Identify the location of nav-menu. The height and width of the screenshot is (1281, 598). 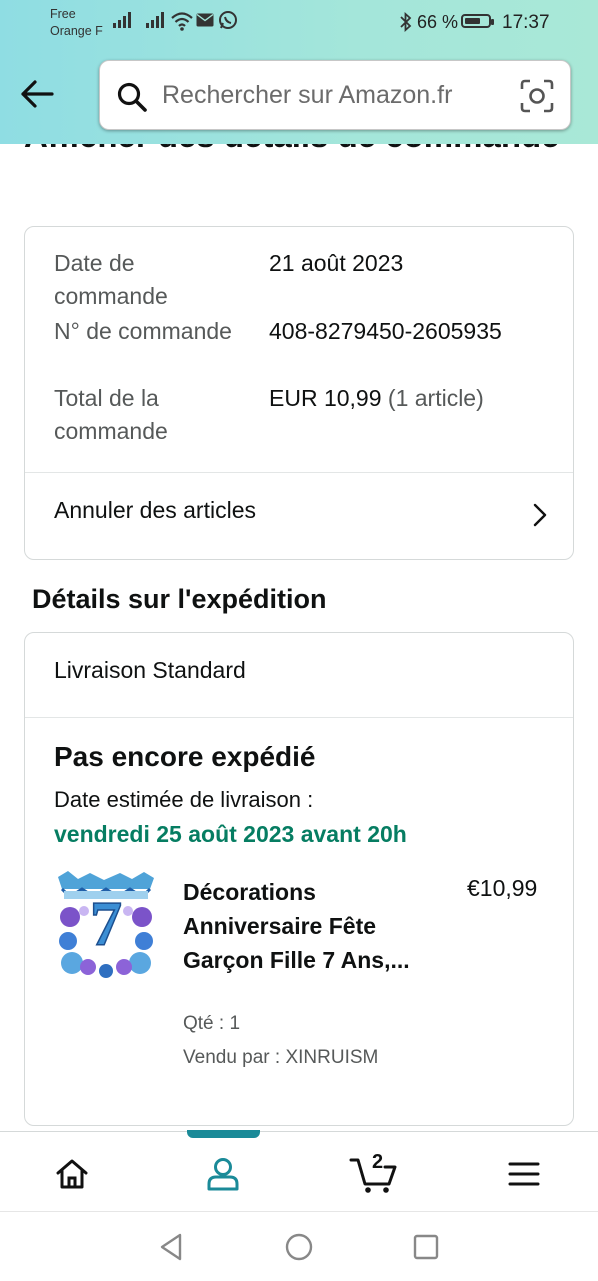
(524, 1174).